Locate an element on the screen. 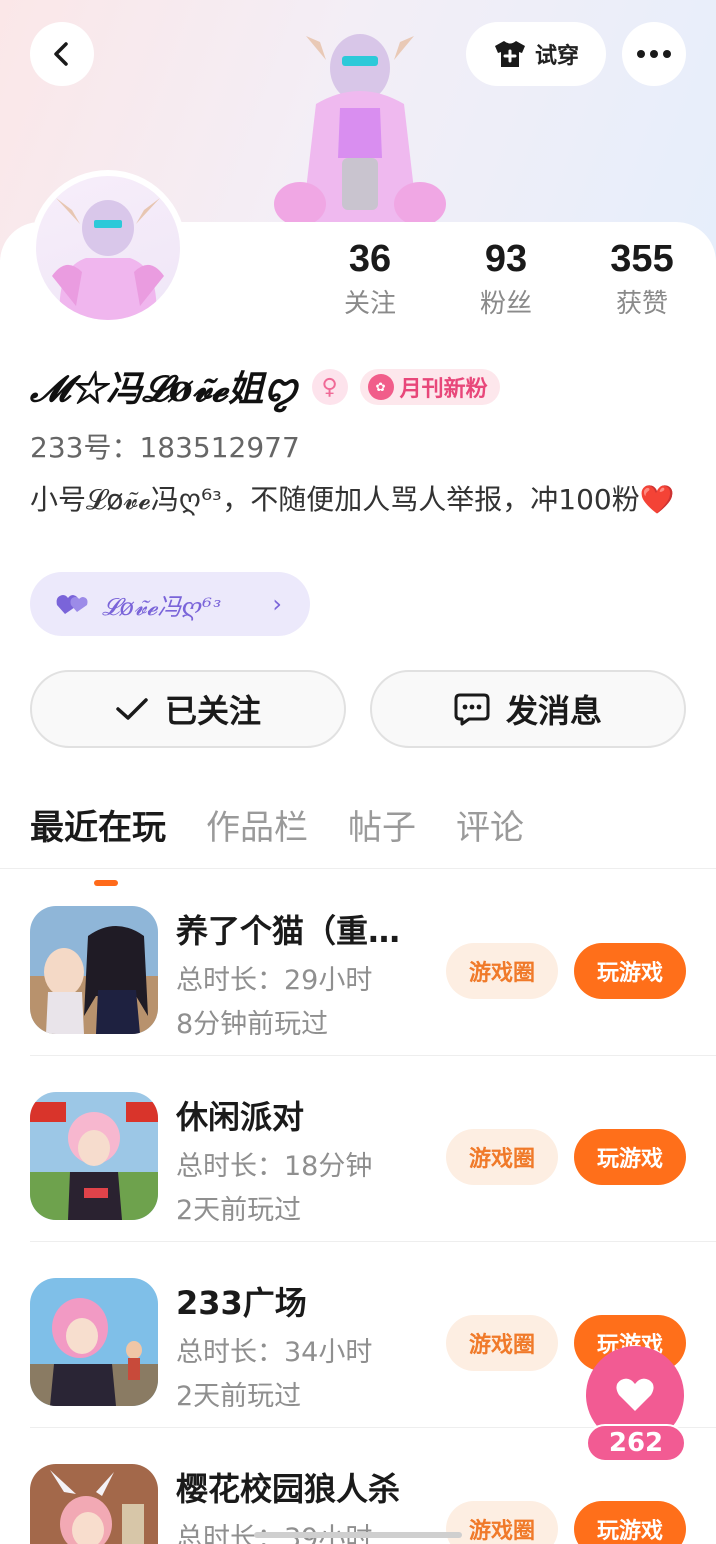 The image size is (716, 1544). stat-followers: 93 粉丝 is located at coordinates (506, 279).